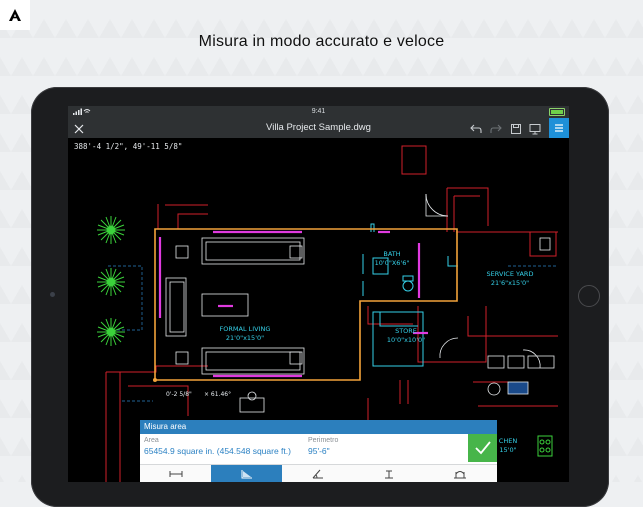 Image resolution: width=643 pixels, height=507 pixels. Describe the element at coordinates (510, 283) in the screenshot. I see `room-service-yard-size: 21'6"x15'0"` at that location.